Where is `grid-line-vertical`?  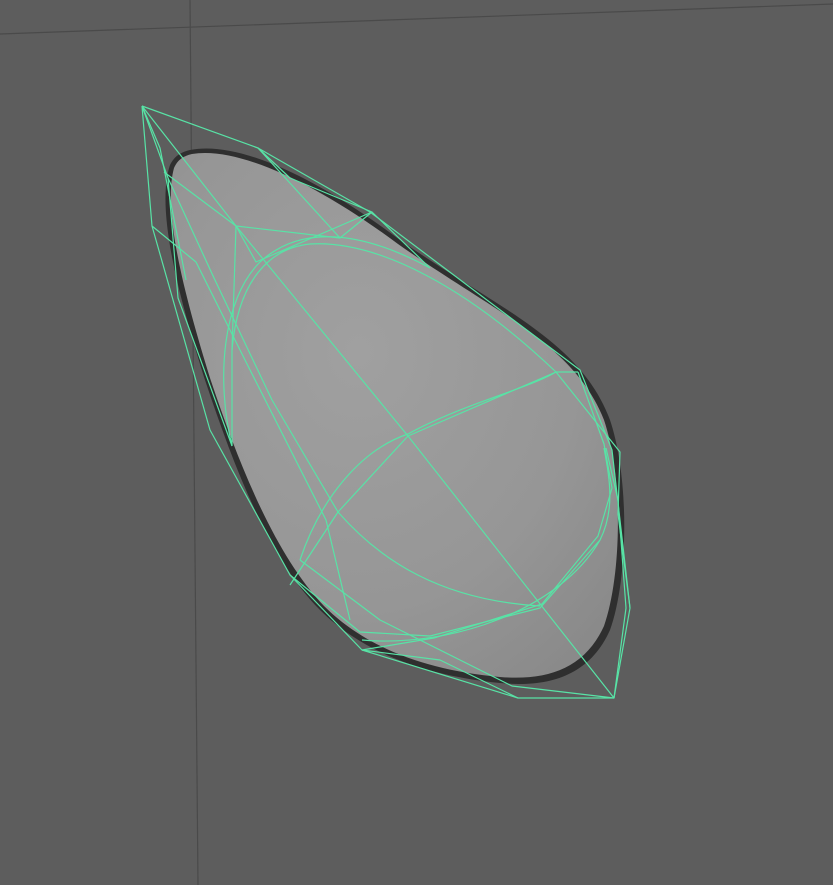 grid-line-vertical is located at coordinates (194, 442).